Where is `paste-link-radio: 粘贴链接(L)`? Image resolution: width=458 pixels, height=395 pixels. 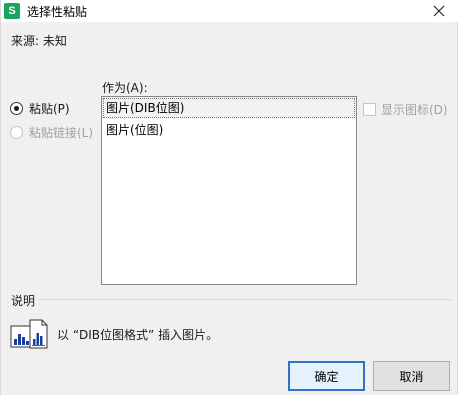 paste-link-radio: 粘贴链接(L) is located at coordinates (51, 132).